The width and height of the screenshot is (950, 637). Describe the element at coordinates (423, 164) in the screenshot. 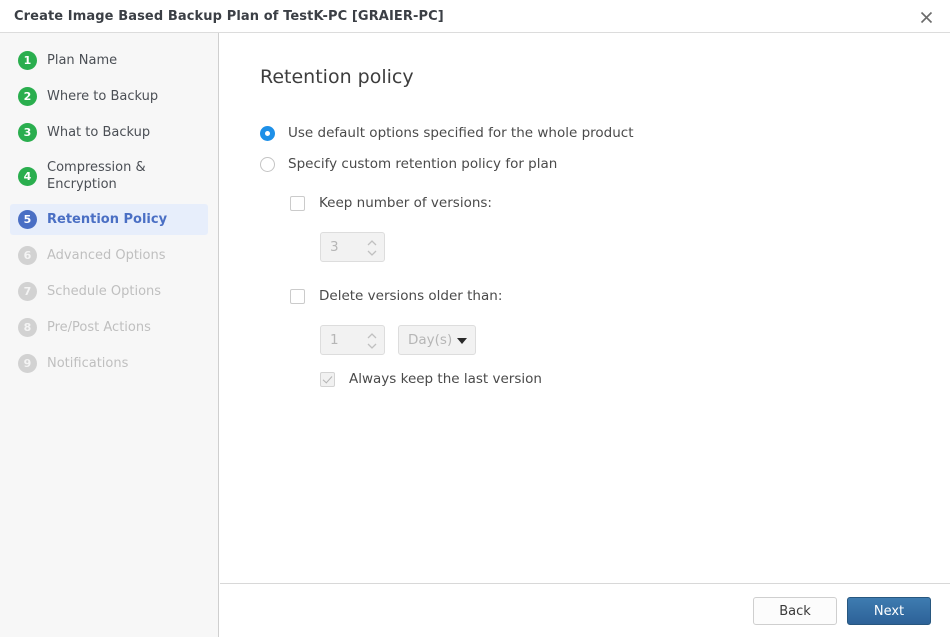

I see `radio-specify-custom-label: Specify custom retention policy for plan` at that location.